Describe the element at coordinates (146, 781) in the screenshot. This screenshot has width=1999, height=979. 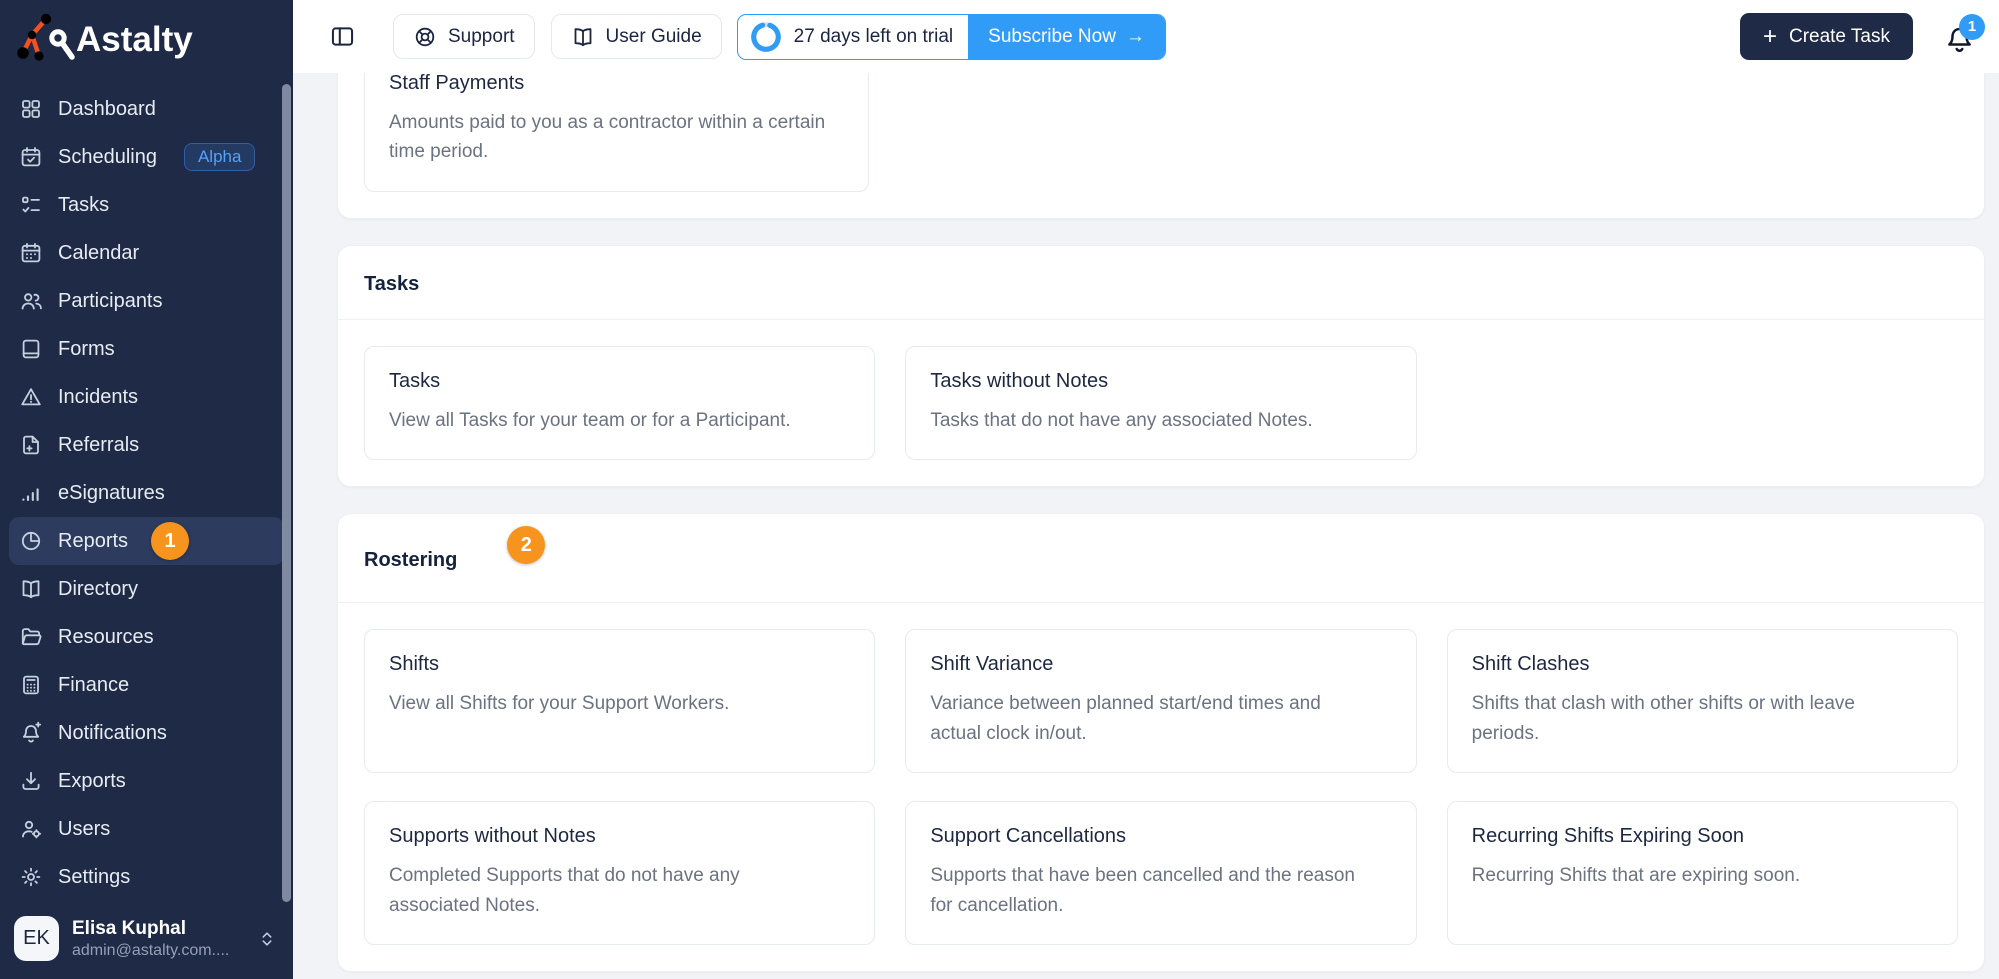
I see `sidebar-item-exports: Exports` at that location.